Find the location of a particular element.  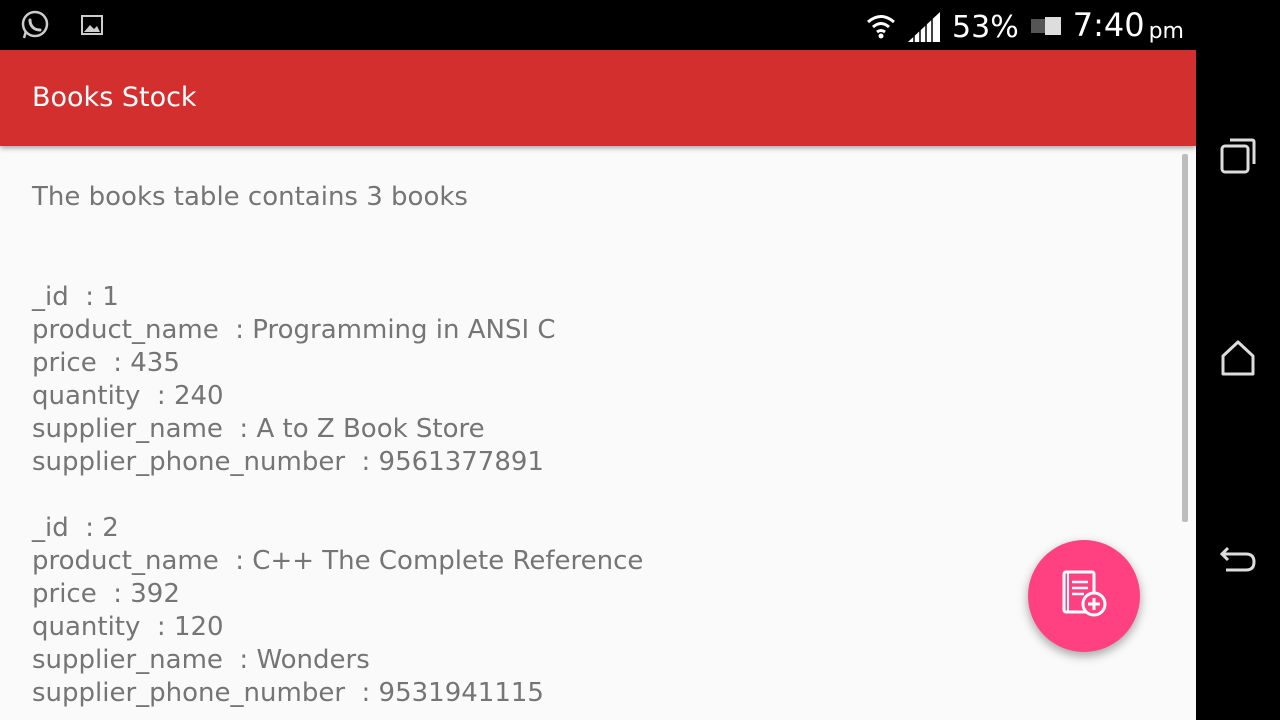

record-id: _id : 1 is located at coordinates (75, 297).